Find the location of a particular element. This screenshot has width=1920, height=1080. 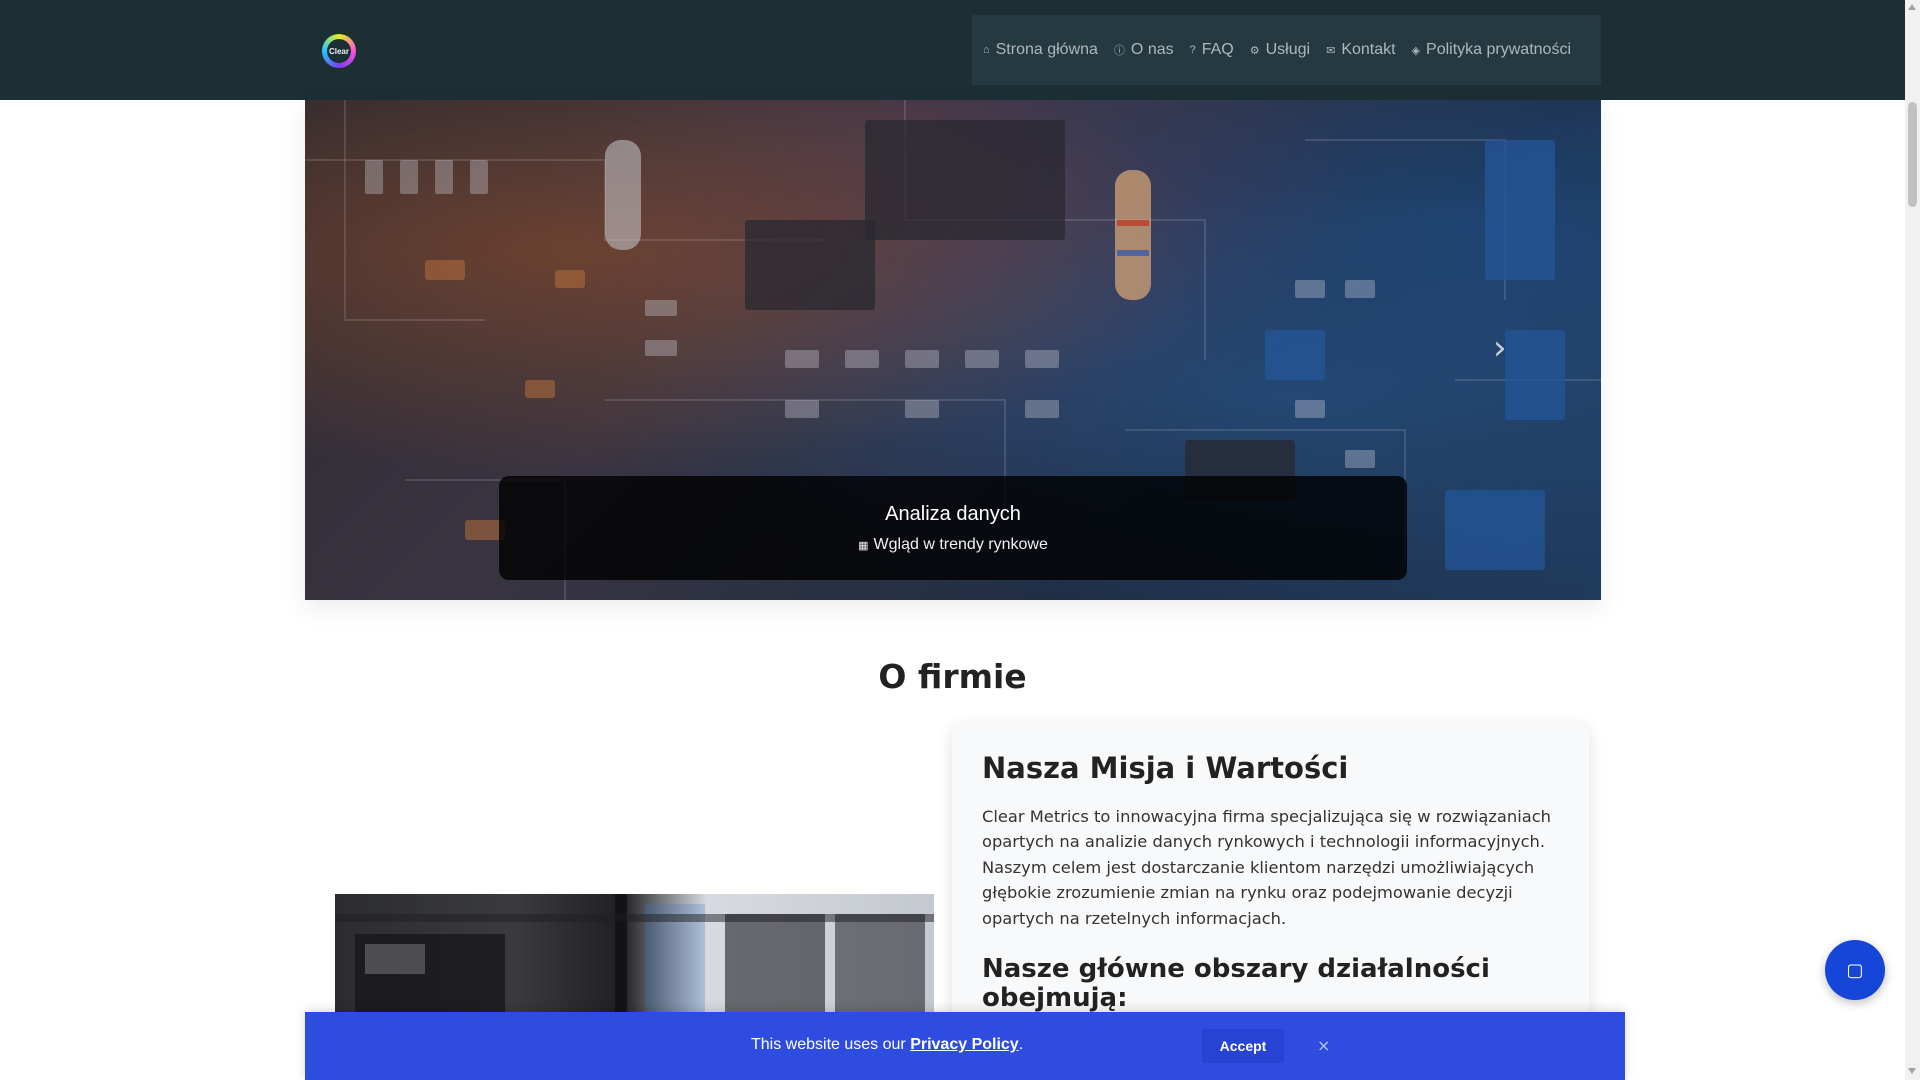

page-scrollbar is located at coordinates (1912, 540).